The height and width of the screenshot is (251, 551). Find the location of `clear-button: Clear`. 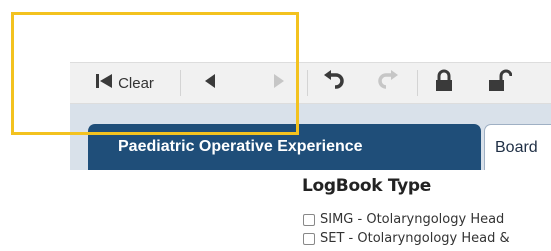

clear-button: Clear is located at coordinates (124, 83).